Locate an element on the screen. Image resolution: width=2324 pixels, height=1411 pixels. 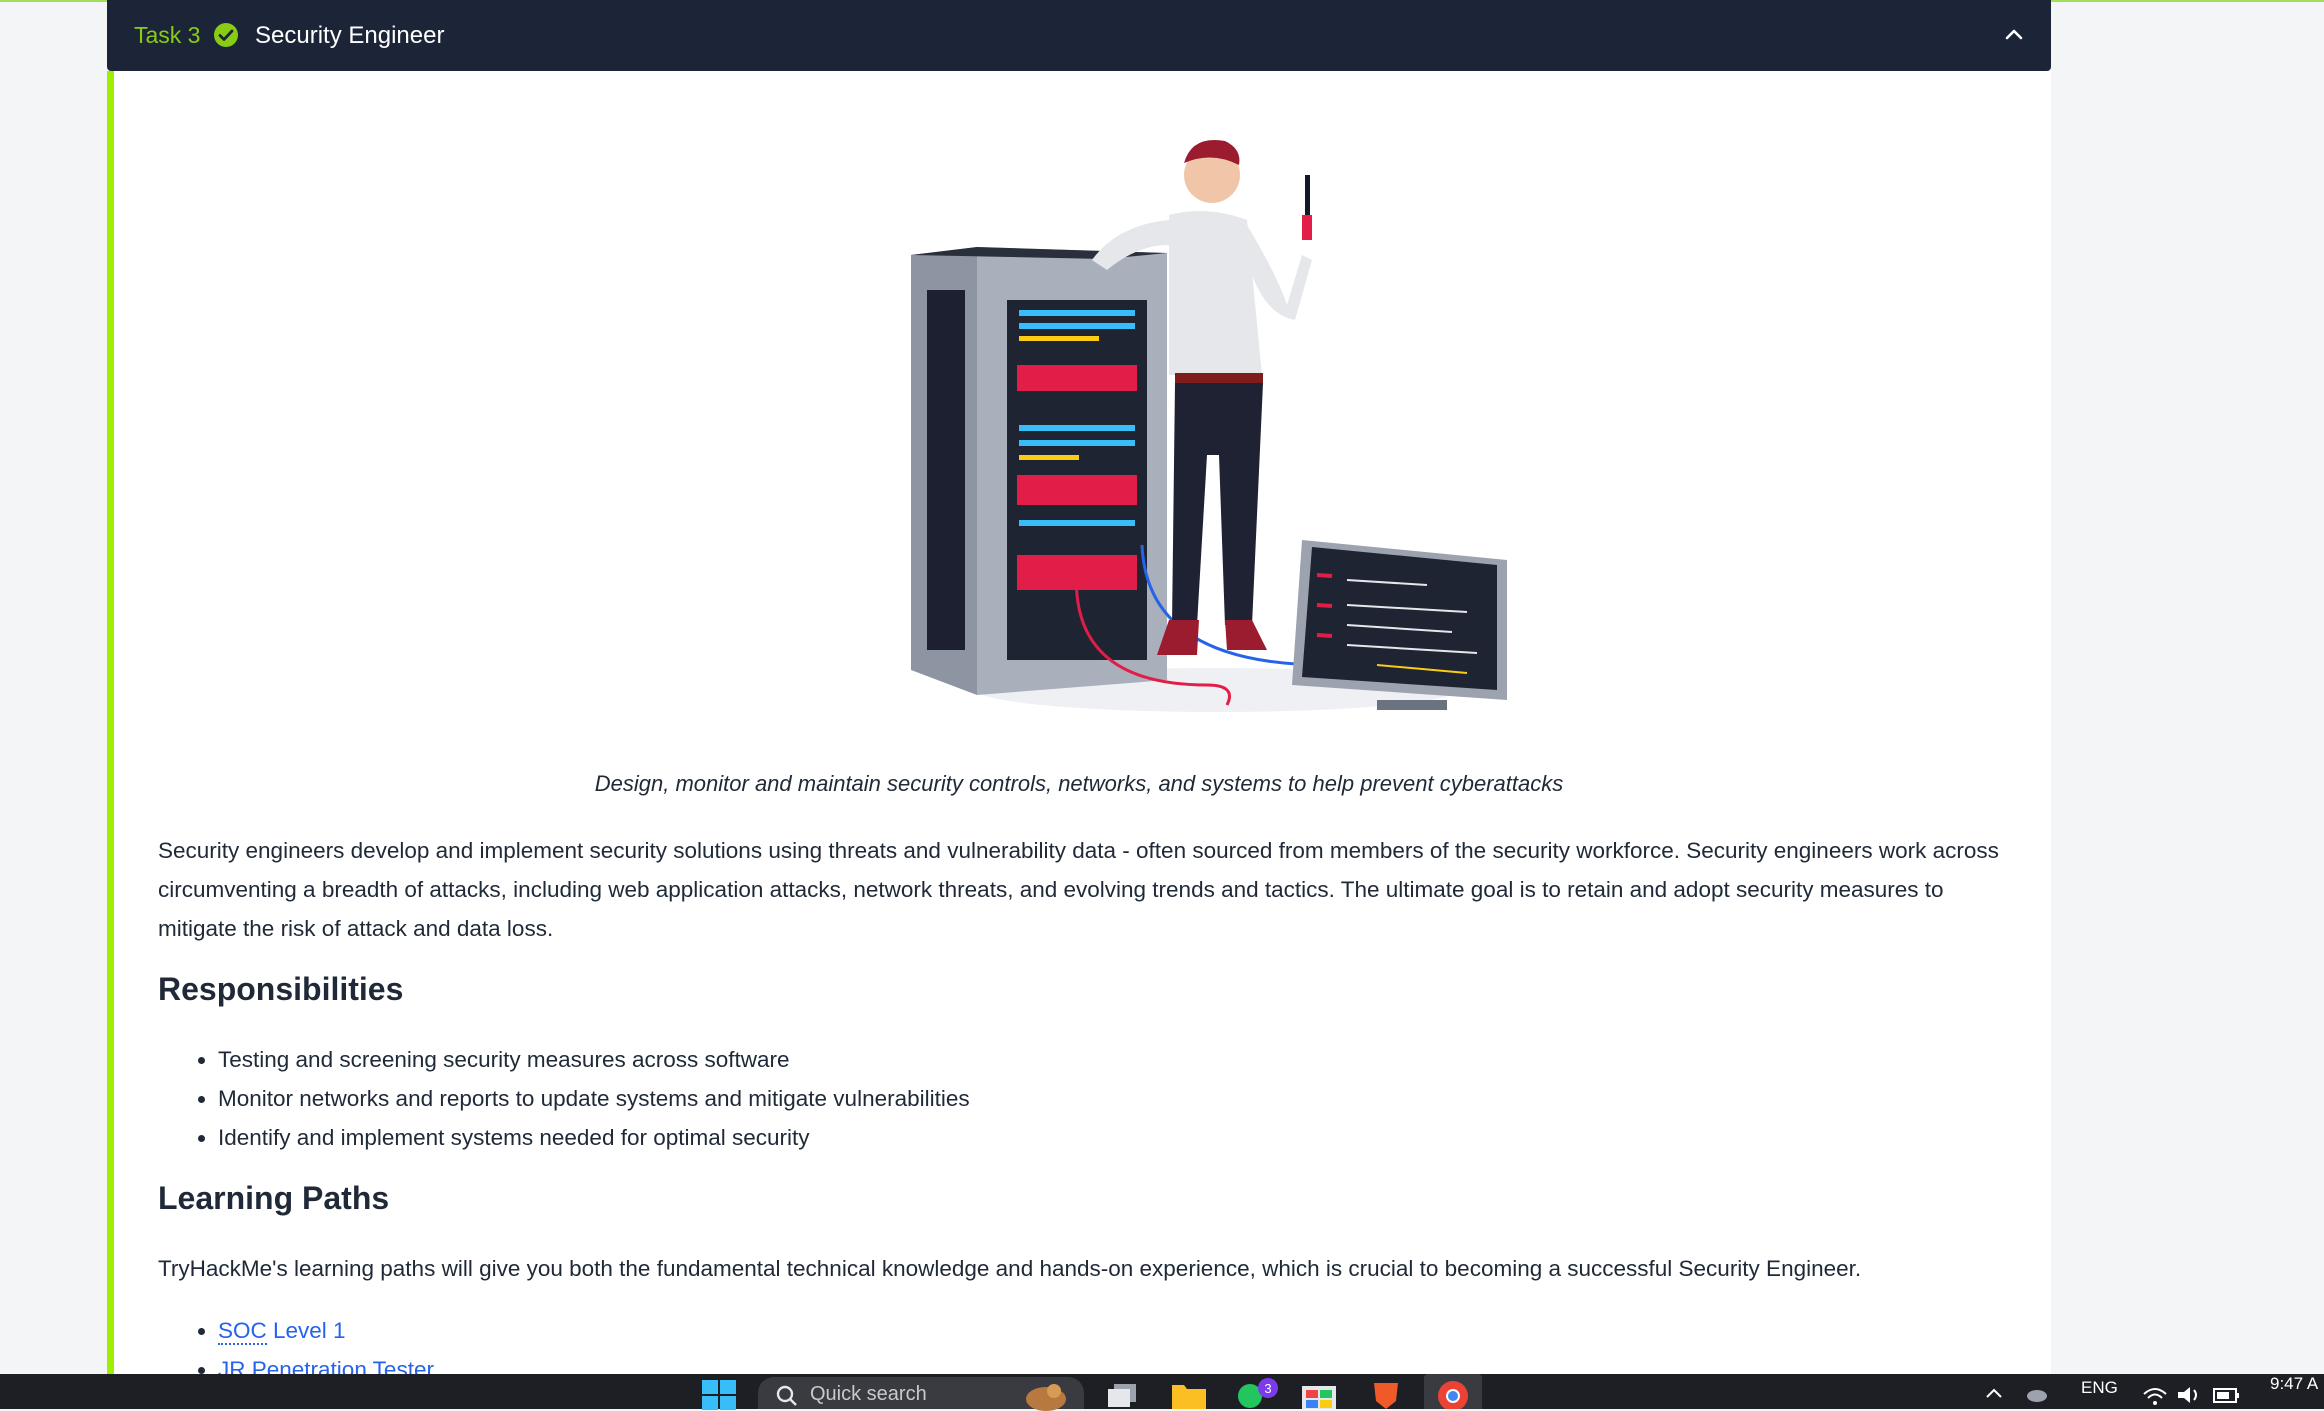
search-highlight-icon is located at coordinates (1046, 1397).